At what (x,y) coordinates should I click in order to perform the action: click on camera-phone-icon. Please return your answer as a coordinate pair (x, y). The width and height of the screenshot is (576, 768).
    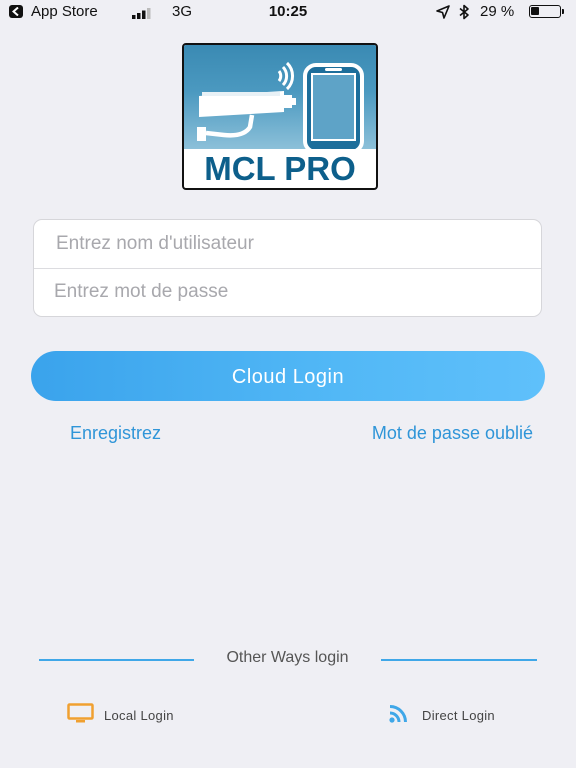
    Looking at the image, I should click on (280, 107).